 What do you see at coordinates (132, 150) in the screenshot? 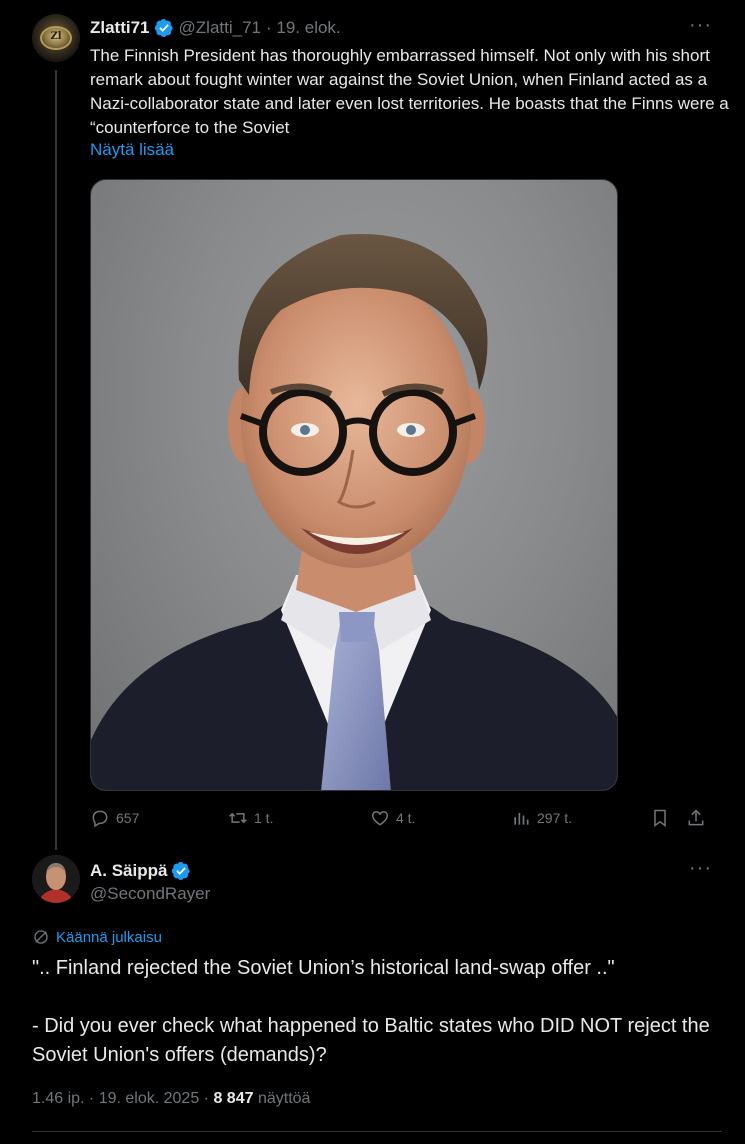
I see `show-more-link: Näytä lisää` at bounding box center [132, 150].